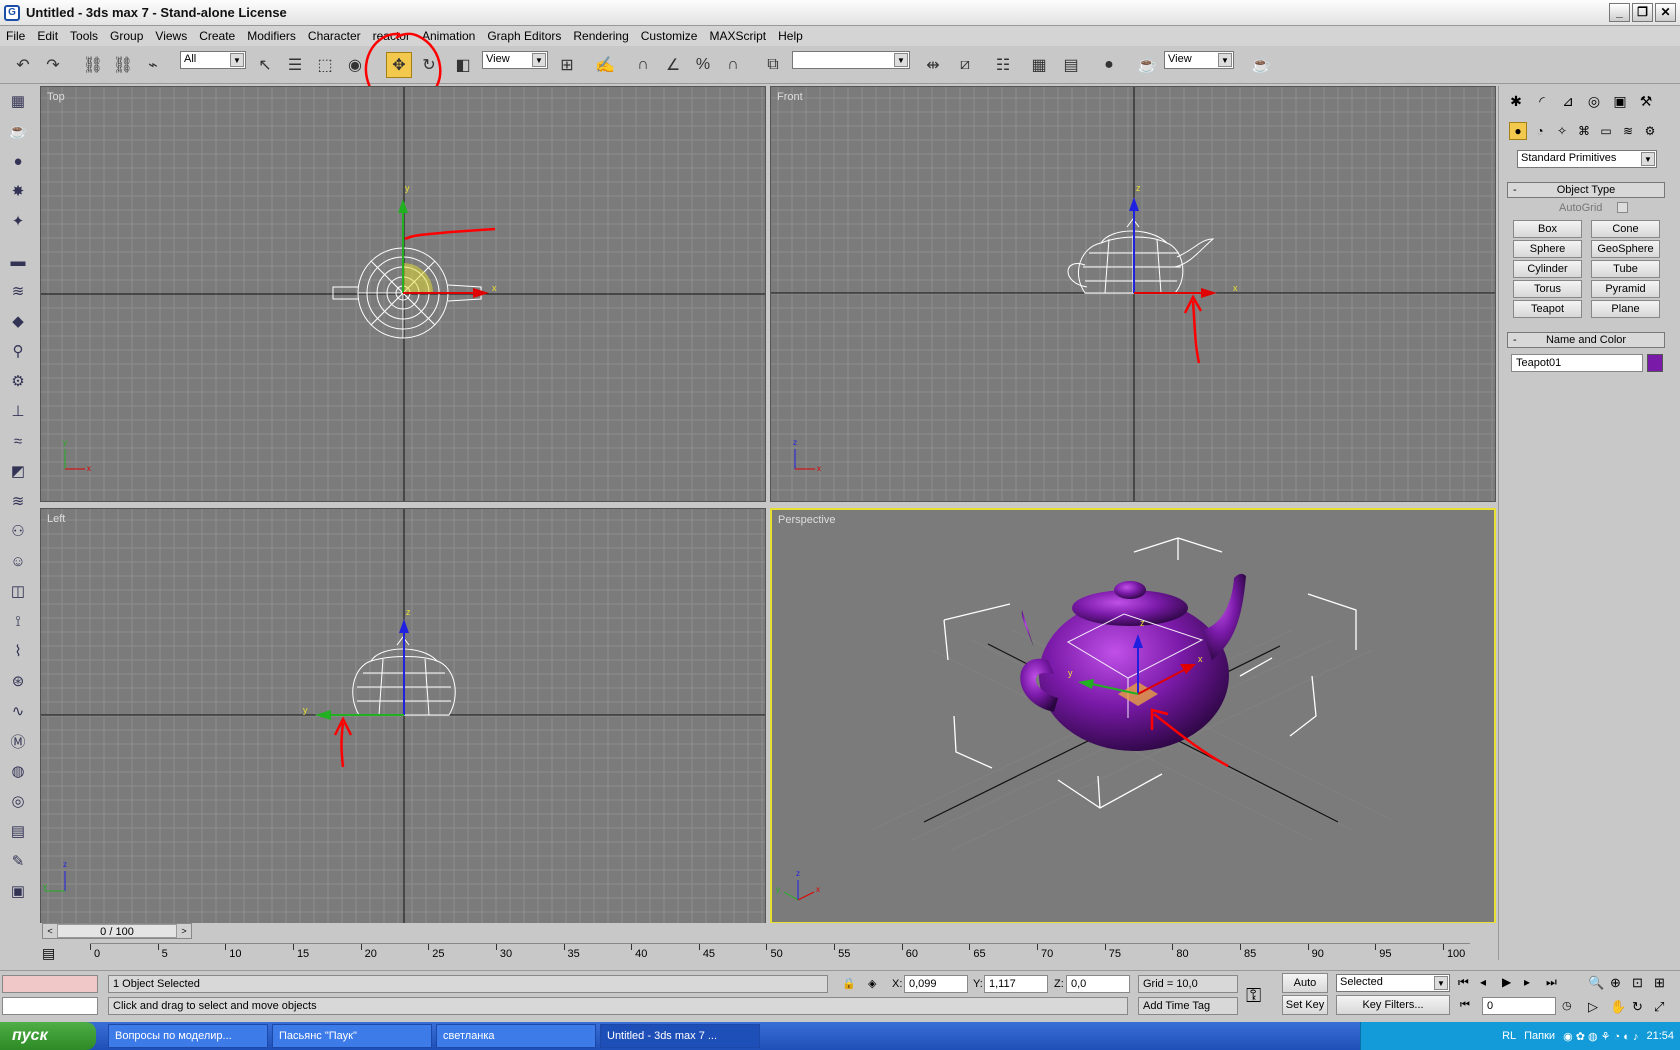 The image size is (1680, 1050). Describe the element at coordinates (1551, 982) in the screenshot. I see `goto-end-icon: ⏭` at that location.